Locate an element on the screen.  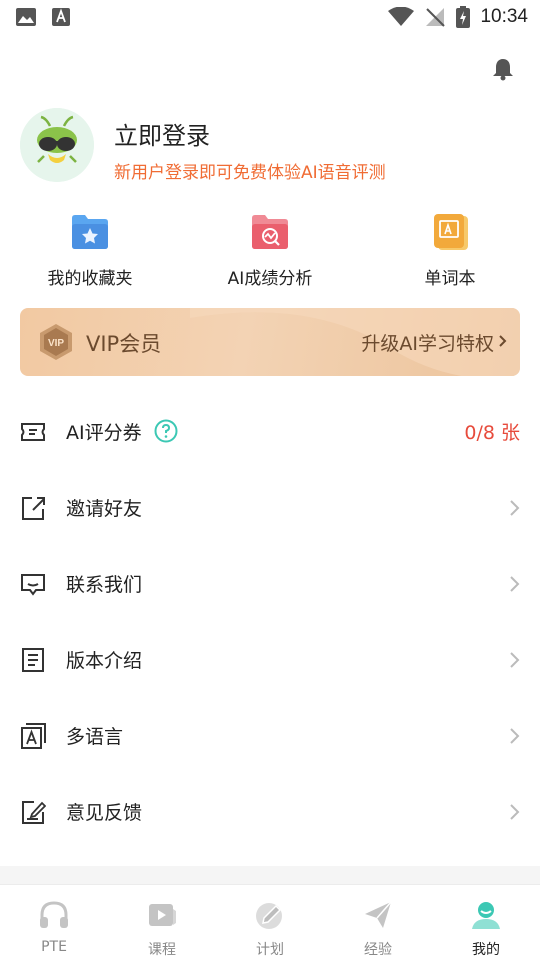
pencil-icon is located at coordinates (269, 916).